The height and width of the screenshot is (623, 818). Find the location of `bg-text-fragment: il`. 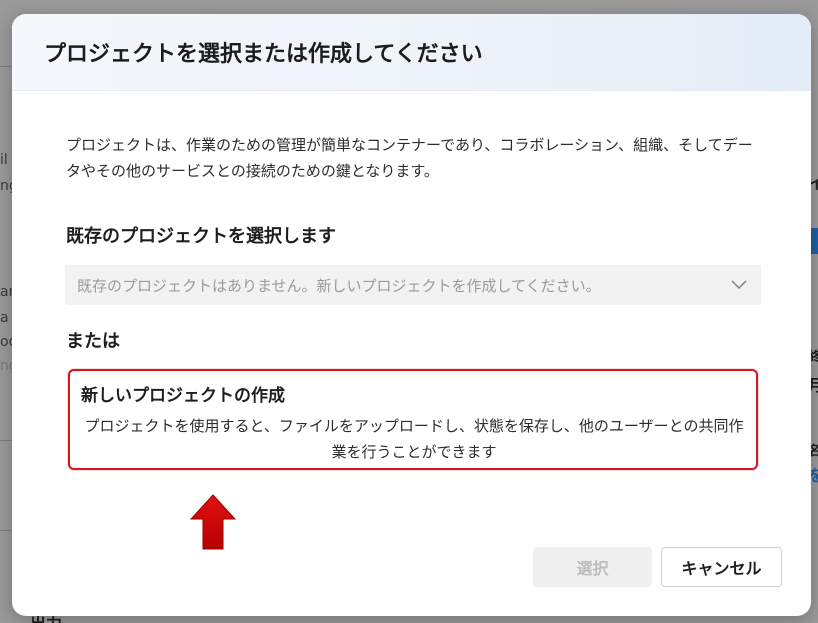

bg-text-fragment: il is located at coordinates (4, 160).